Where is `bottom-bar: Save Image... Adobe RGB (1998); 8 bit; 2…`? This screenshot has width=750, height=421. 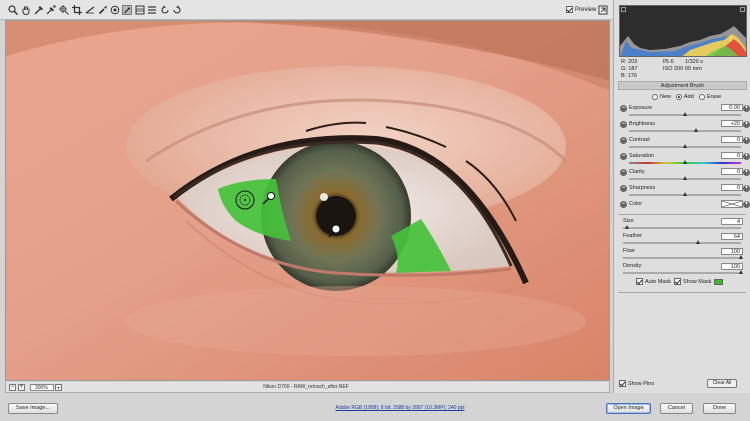
bottom-bar: Save Image... Adobe RGB (1998); 8 bit; 2… is located at coordinates (375, 408).